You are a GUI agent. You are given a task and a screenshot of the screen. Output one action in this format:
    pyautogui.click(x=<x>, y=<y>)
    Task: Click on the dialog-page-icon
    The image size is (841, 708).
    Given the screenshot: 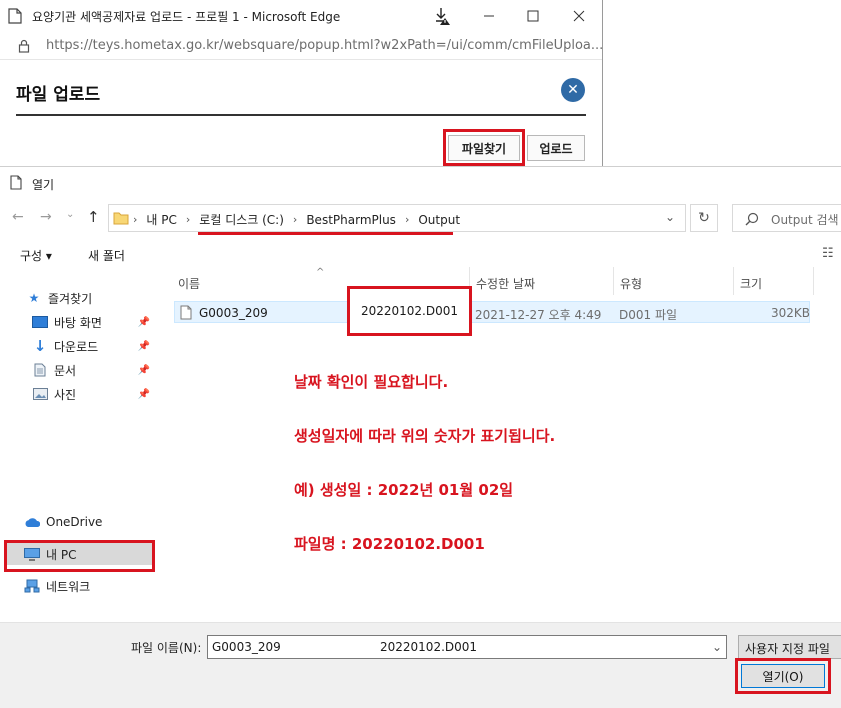 What is the action you would take?
    pyautogui.click(x=16, y=182)
    